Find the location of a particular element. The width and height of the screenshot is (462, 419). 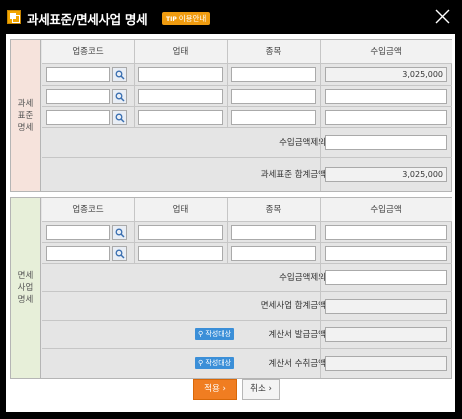

taxable-total-row: 과세표준 합계금액 3,025,000 is located at coordinates (247, 174).